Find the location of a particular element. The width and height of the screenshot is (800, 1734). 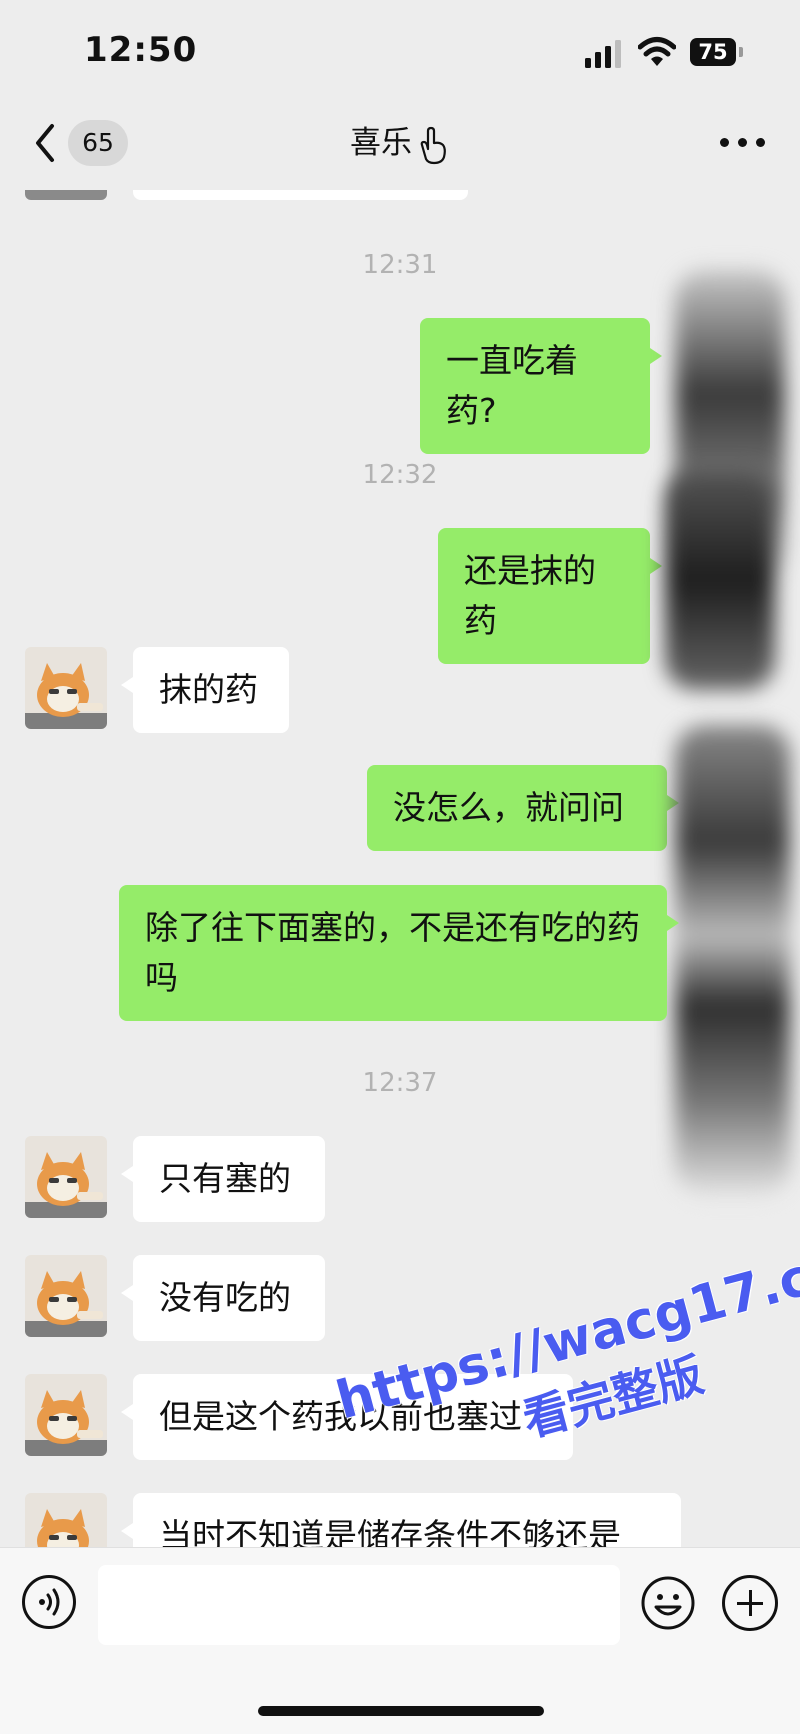

more-dots-icon is located at coordinates (743, 144).